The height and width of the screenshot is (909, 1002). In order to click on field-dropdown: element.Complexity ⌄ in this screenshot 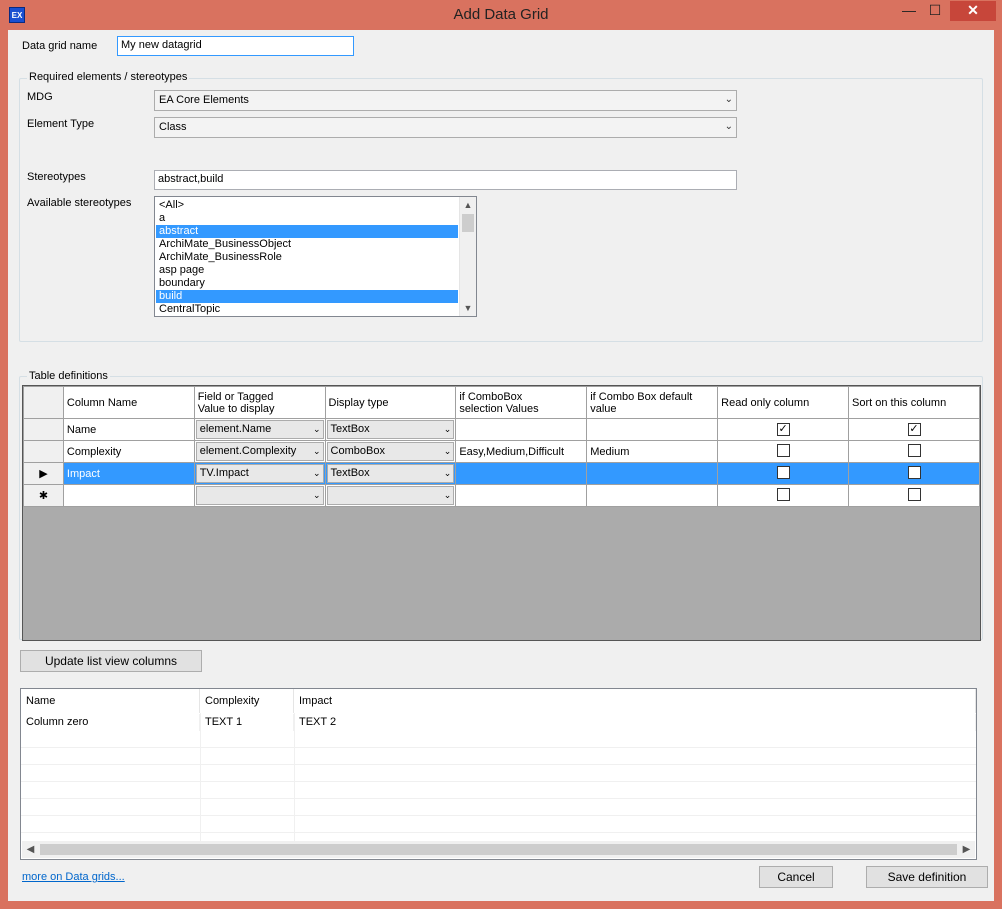, I will do `click(259, 451)`.